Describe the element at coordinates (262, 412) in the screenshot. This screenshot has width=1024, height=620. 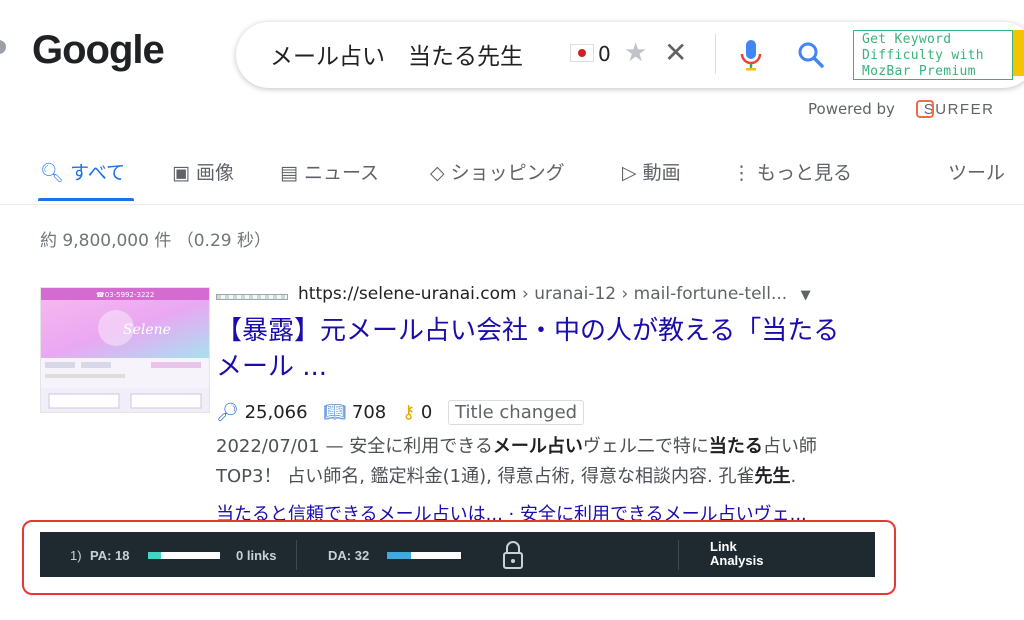
I see `metric-volume: 🔎︎ 25,066` at that location.